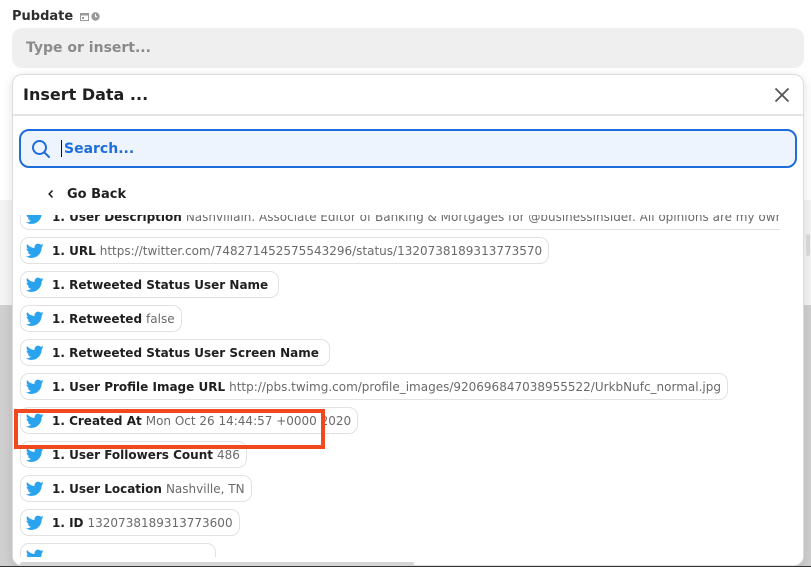 The image size is (811, 567). What do you see at coordinates (139, 386) in the screenshot?
I see `item-key: 1. User Profile Image URL` at bounding box center [139, 386].